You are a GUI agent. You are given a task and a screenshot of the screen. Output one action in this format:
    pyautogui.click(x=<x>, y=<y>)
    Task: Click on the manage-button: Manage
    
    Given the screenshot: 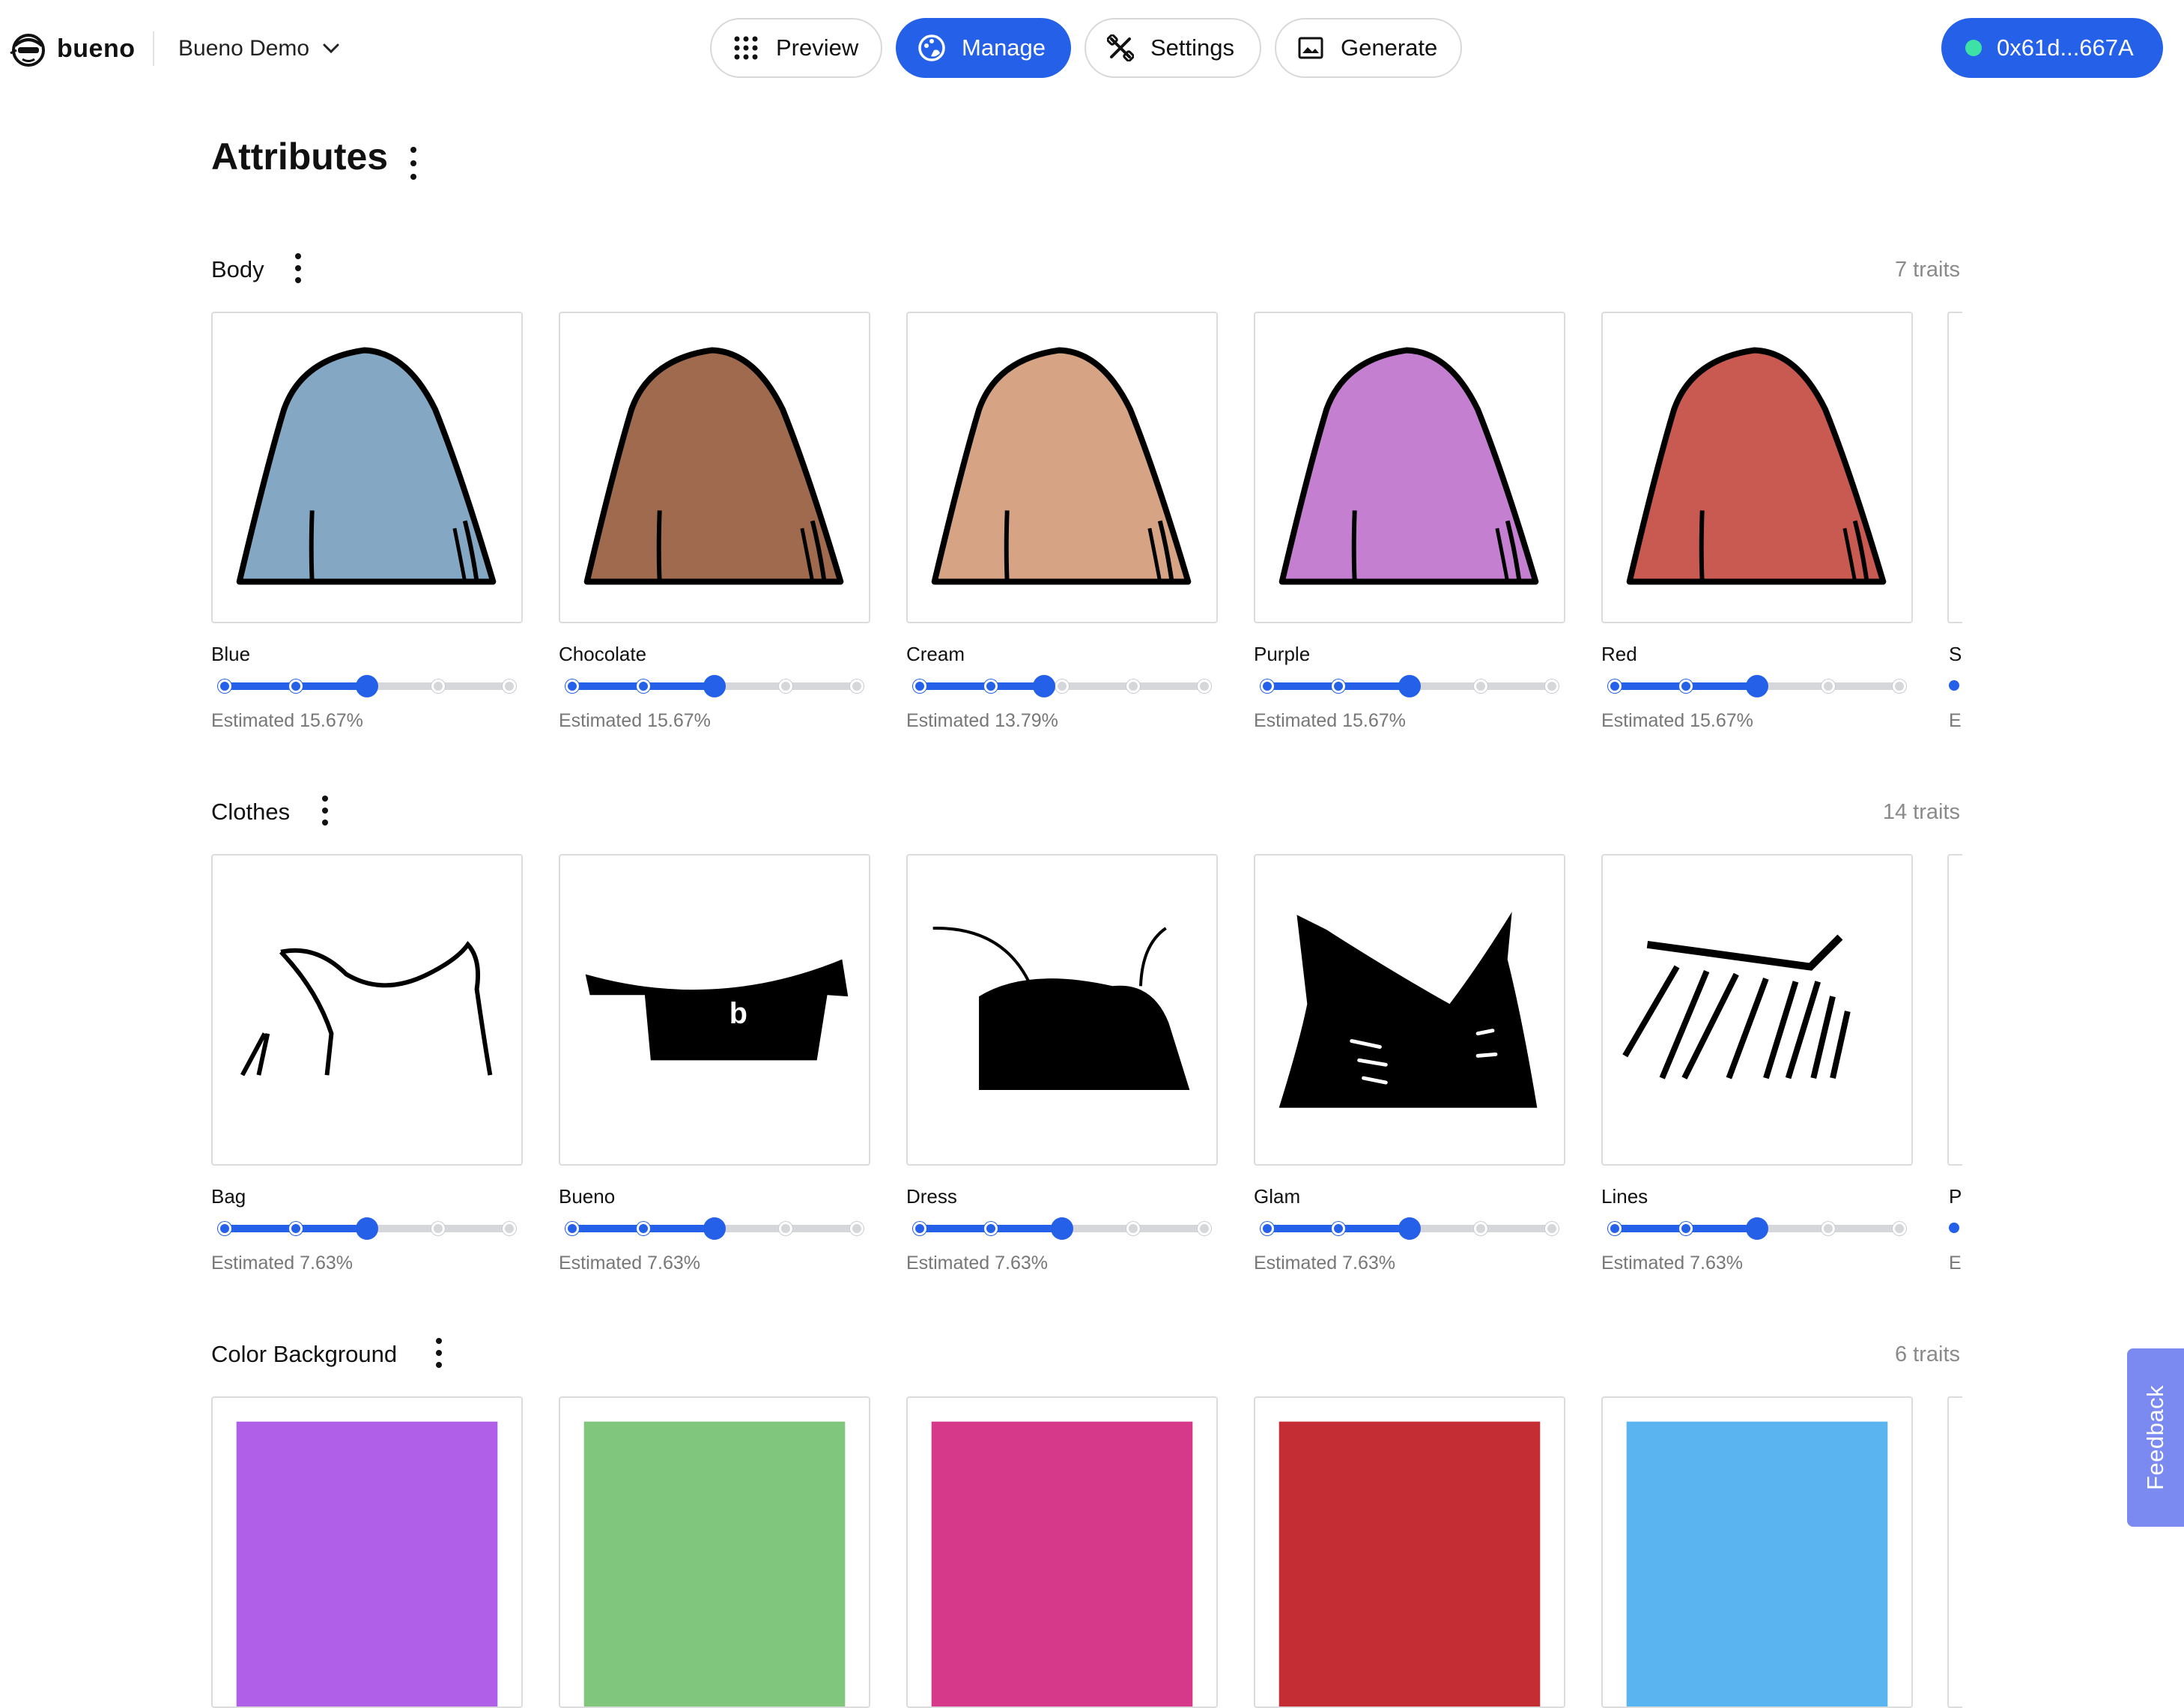 What is the action you would take?
    pyautogui.click(x=983, y=48)
    